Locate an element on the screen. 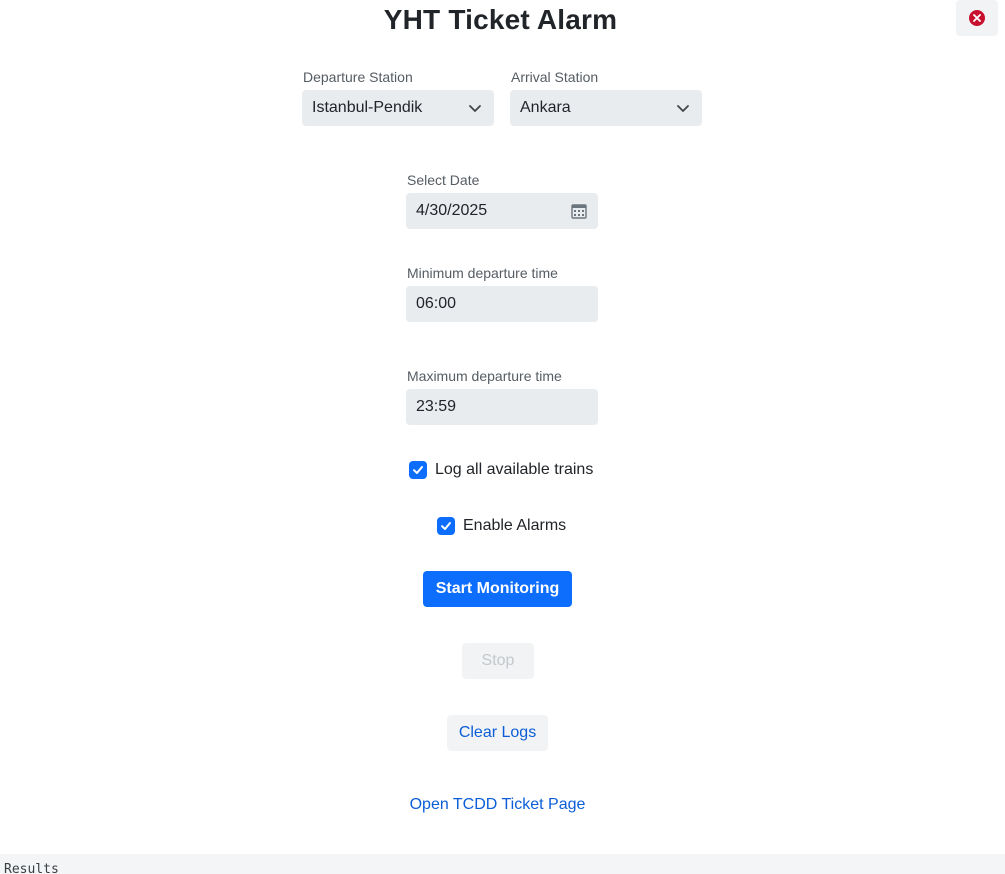  open-tcdd-ticket-page-link: Open TCDD Ticket Page is located at coordinates (497, 805).